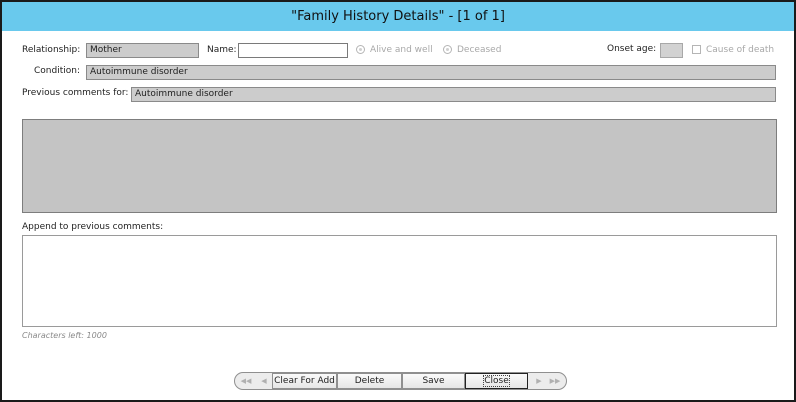 The width and height of the screenshot is (796, 402). What do you see at coordinates (93, 227) in the screenshot?
I see `append-label: Append to previous comments:` at bounding box center [93, 227].